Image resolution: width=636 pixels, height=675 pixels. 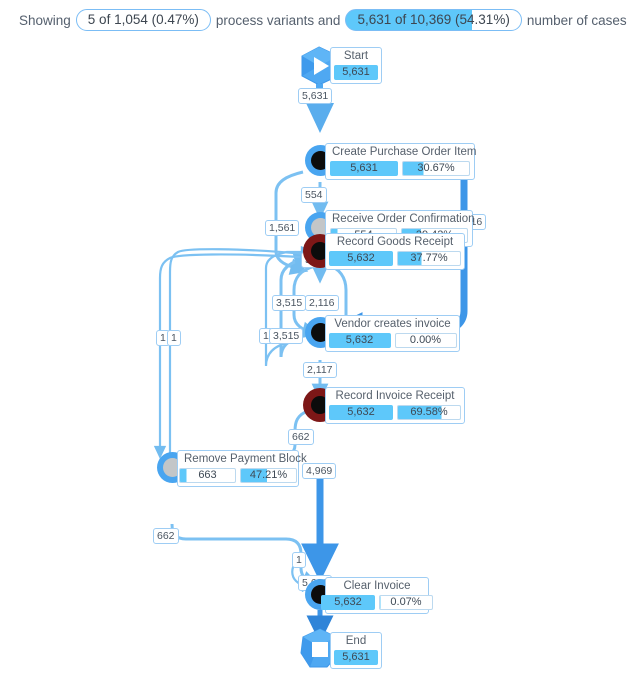 I want to click on node-name-end: End, so click(x=356, y=641).